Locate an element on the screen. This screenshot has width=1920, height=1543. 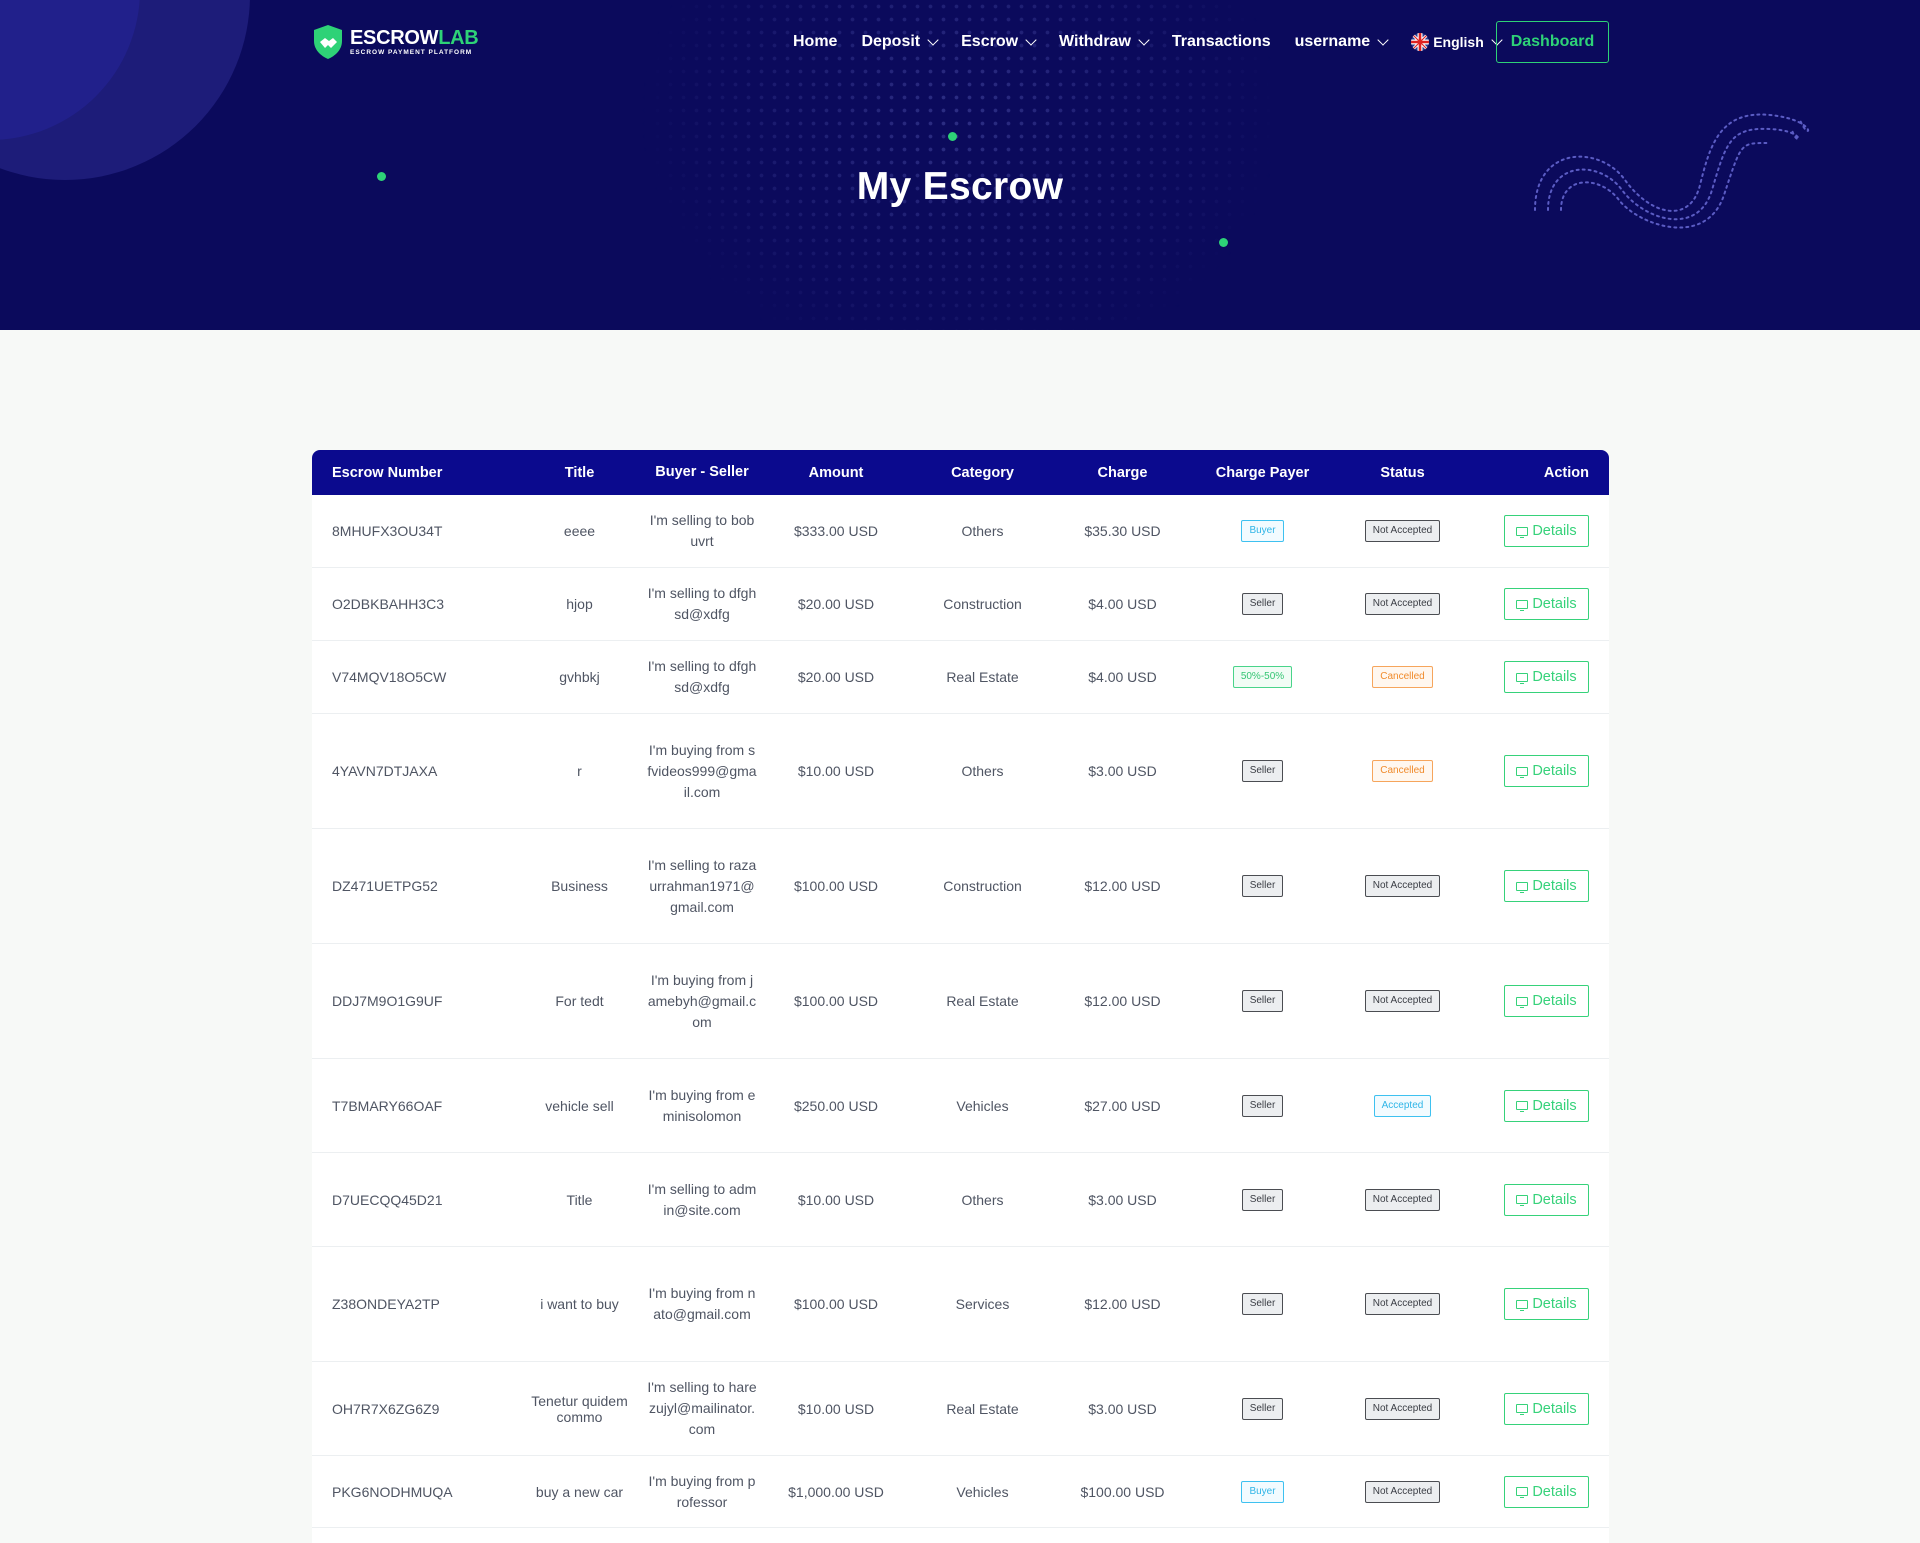
escrow-title: gvhbkj is located at coordinates (579, 677).